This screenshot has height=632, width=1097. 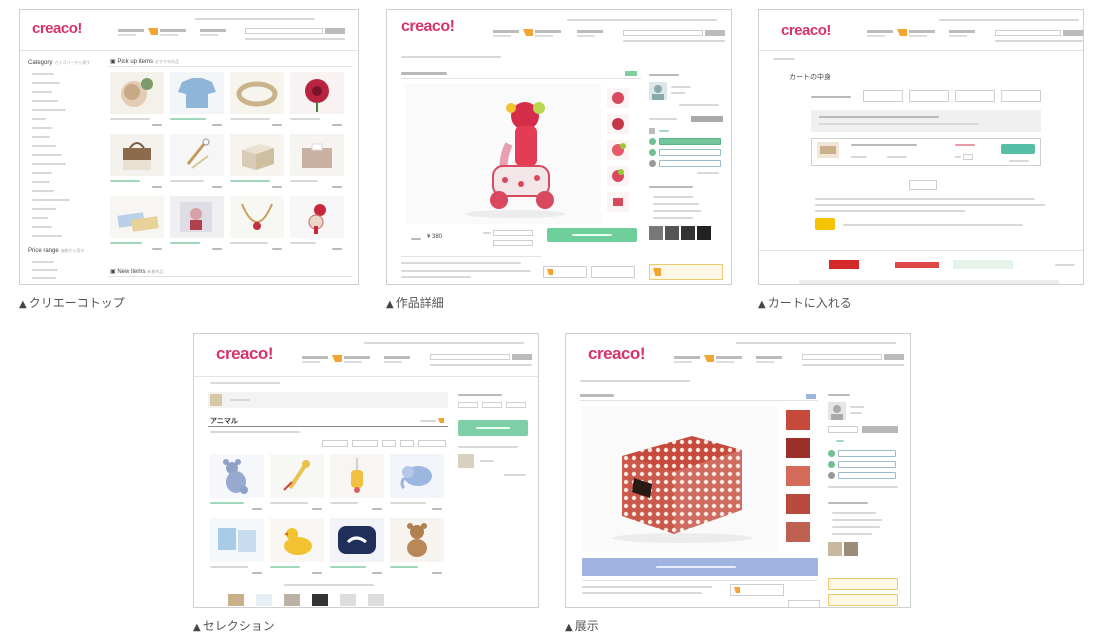 What do you see at coordinates (516, 405) in the screenshot?
I see `owner-button` at bounding box center [516, 405].